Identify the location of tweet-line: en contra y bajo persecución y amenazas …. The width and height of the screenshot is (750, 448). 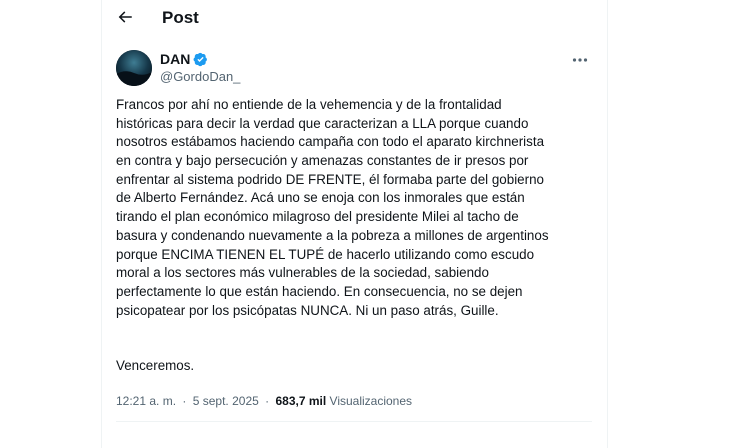
(322, 161).